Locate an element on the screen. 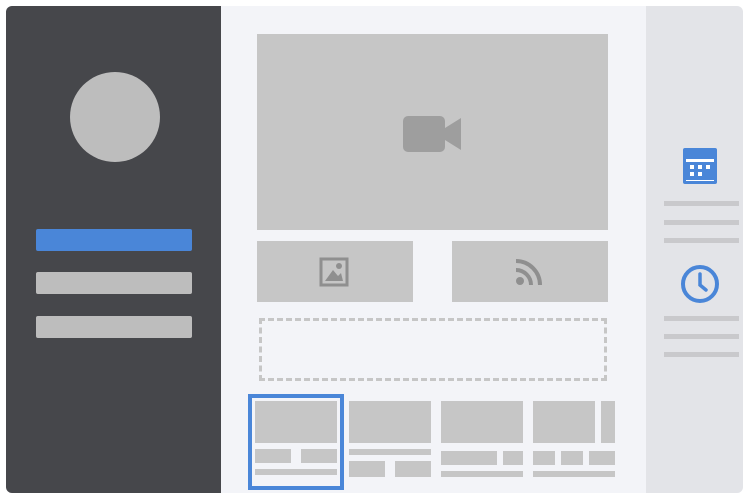 This screenshot has width=749, height=499. clock-icon is located at coordinates (700, 284).